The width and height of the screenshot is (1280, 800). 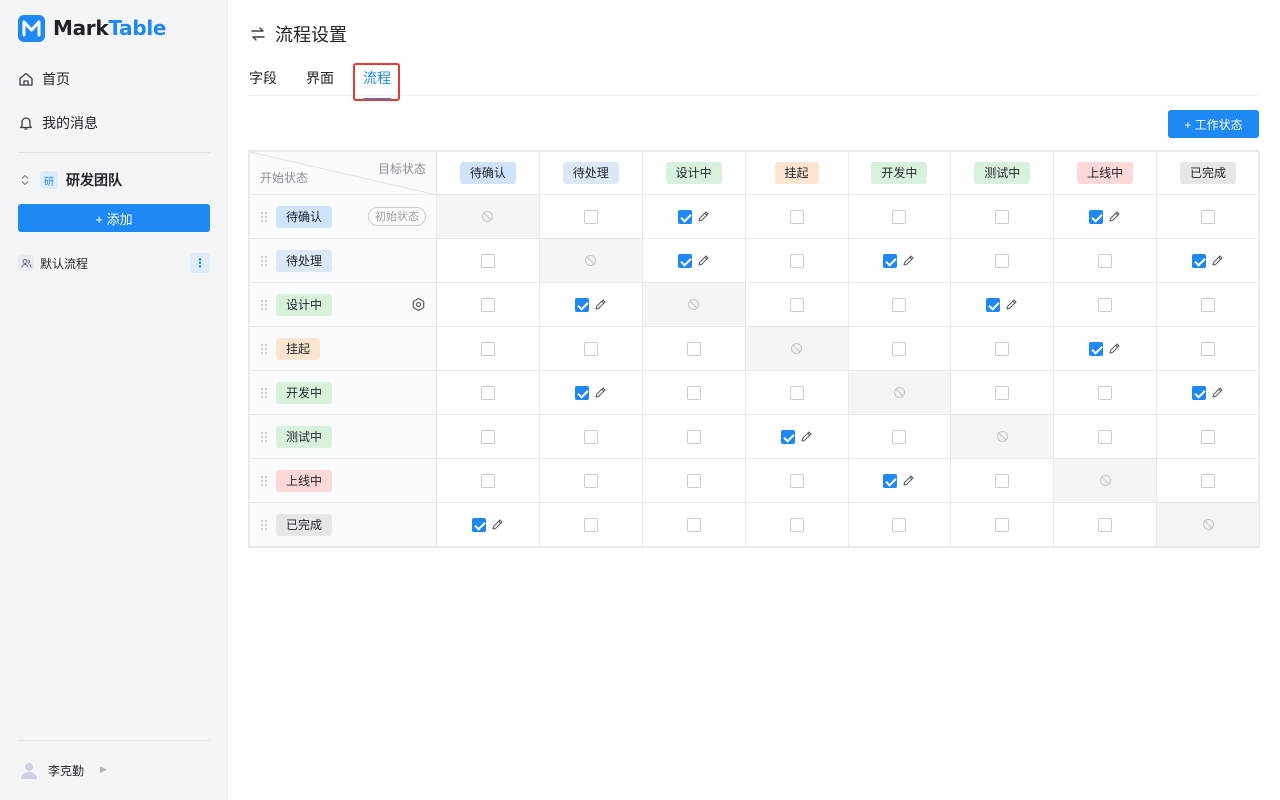 I want to click on tab-fields: 字段, so click(x=263, y=80).